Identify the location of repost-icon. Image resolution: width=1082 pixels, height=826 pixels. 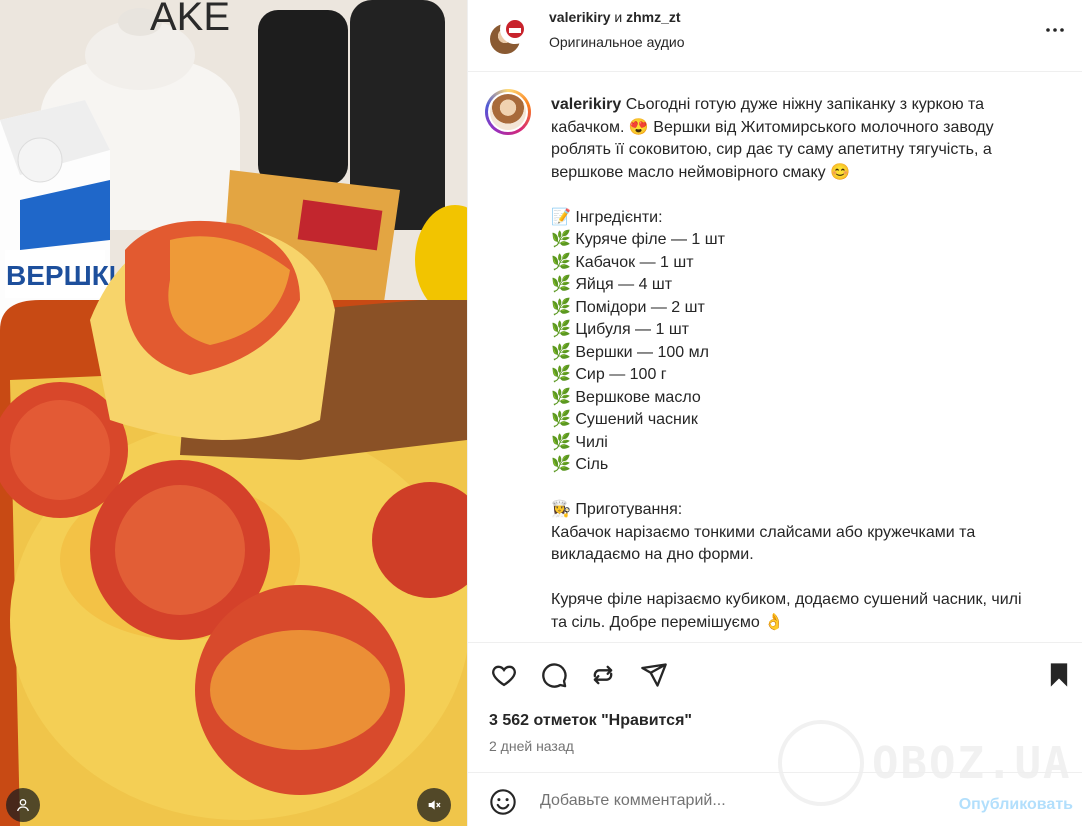
(603, 675).